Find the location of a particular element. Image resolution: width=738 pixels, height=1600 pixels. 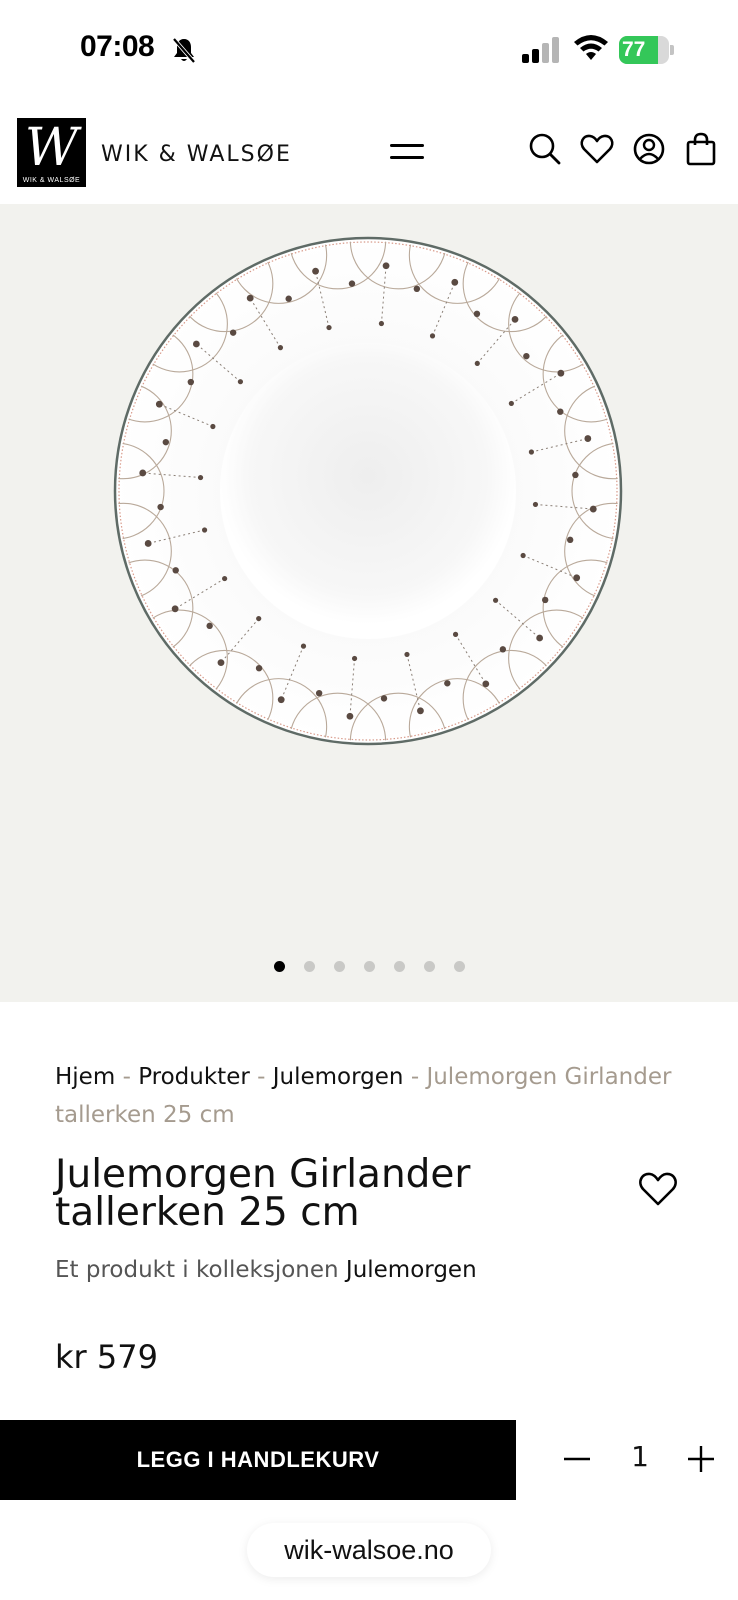

quantity-increase-icon is located at coordinates (701, 1459).